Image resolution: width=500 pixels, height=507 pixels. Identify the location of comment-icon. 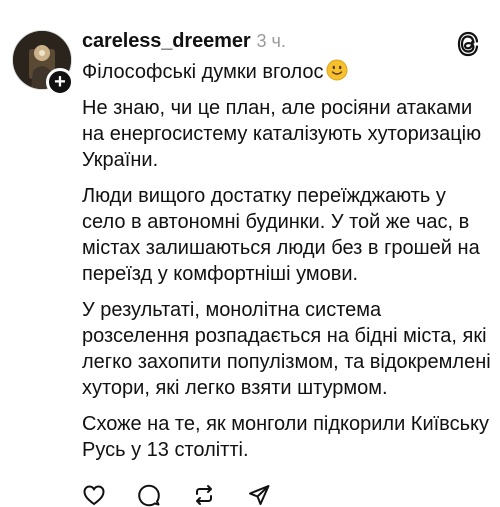
(149, 495).